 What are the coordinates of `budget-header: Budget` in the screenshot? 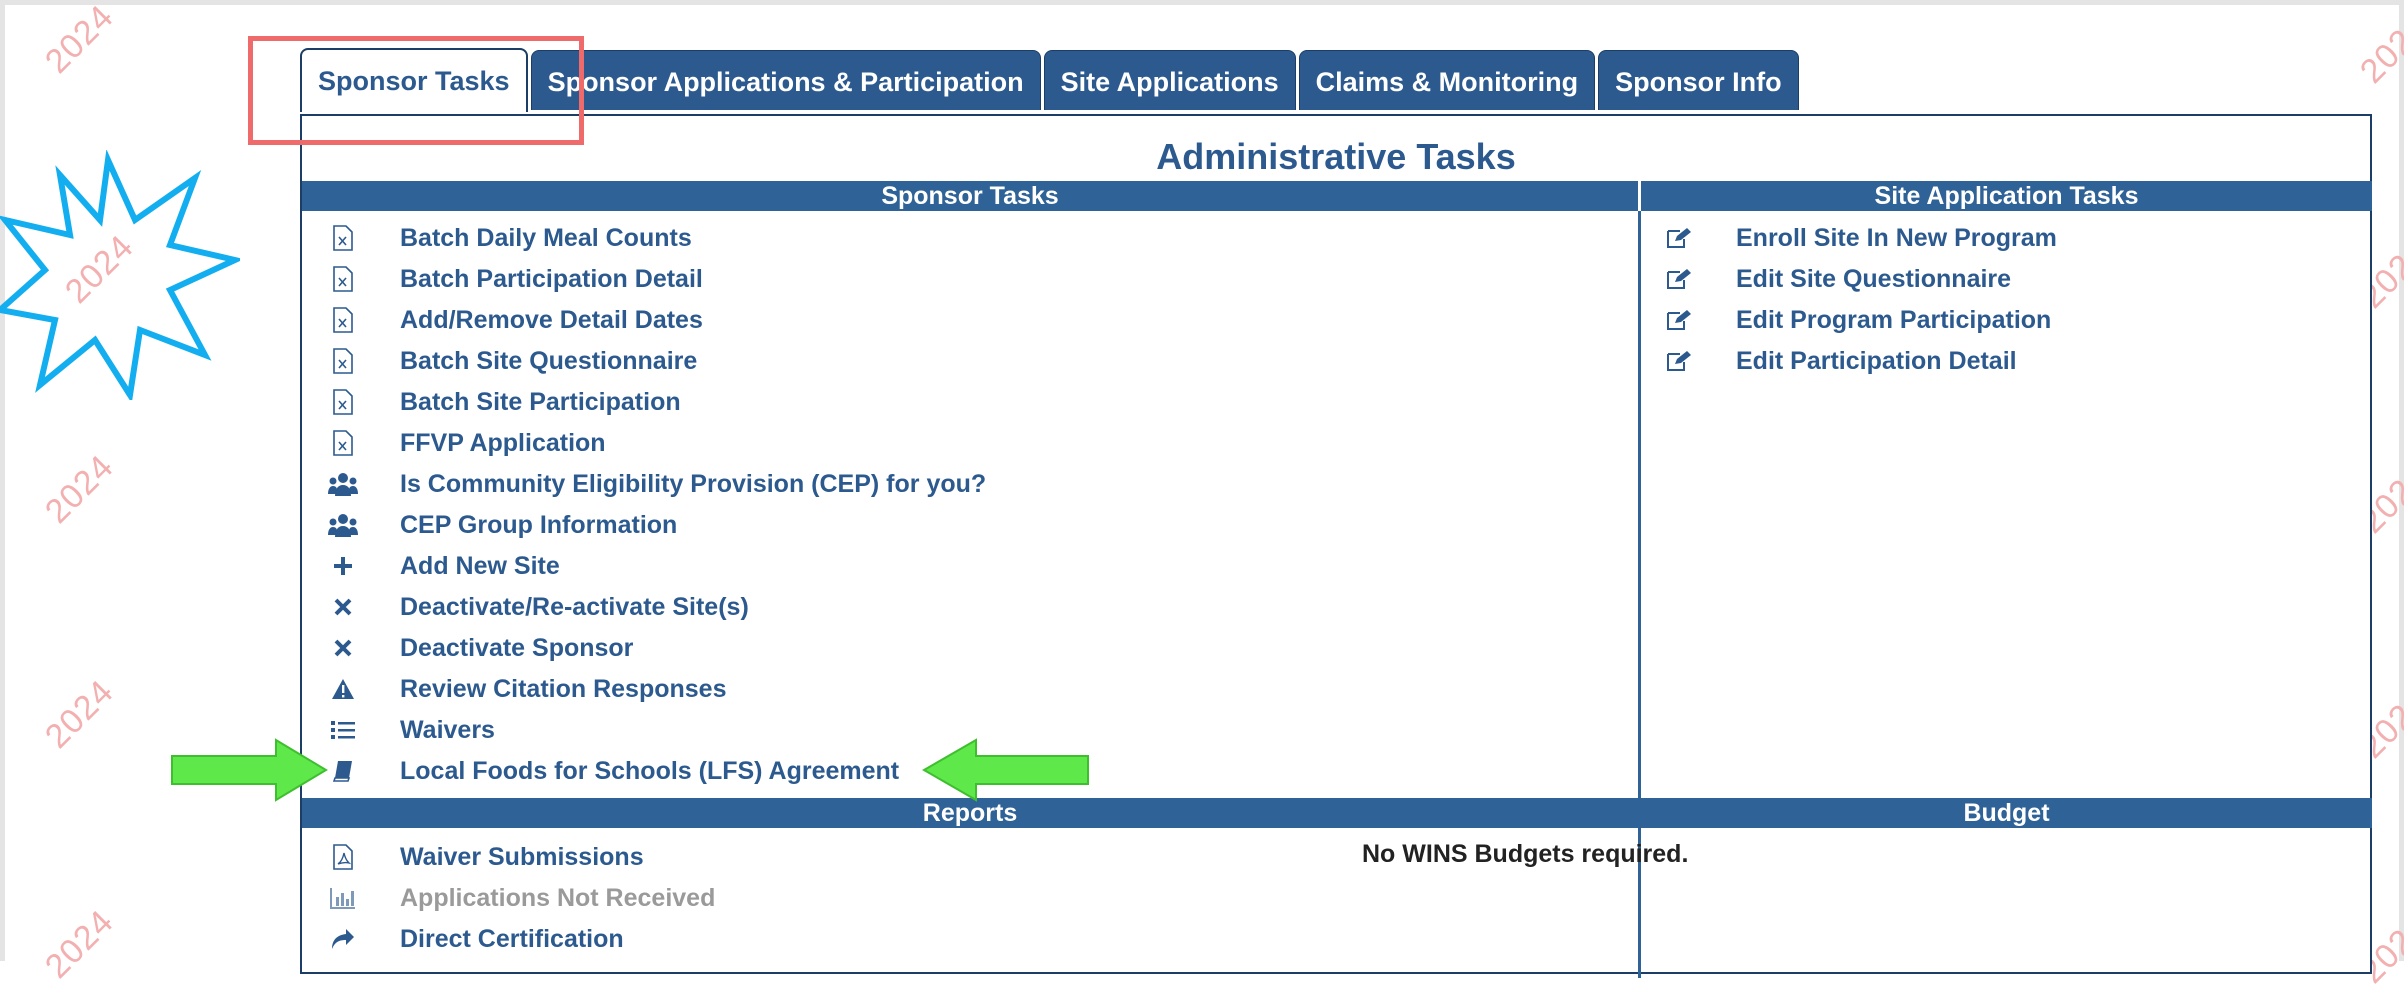 It's located at (2006, 813).